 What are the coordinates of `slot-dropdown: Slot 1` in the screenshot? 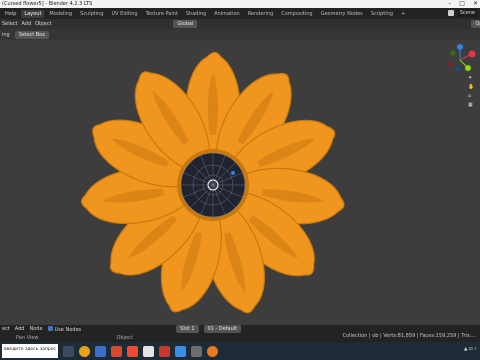 It's located at (187, 329).